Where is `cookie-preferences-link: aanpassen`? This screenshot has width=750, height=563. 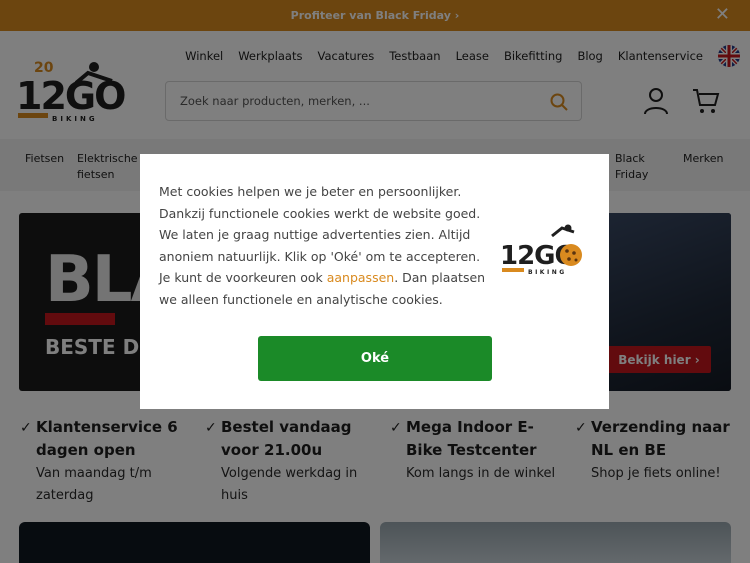 cookie-preferences-link: aanpassen is located at coordinates (360, 277).